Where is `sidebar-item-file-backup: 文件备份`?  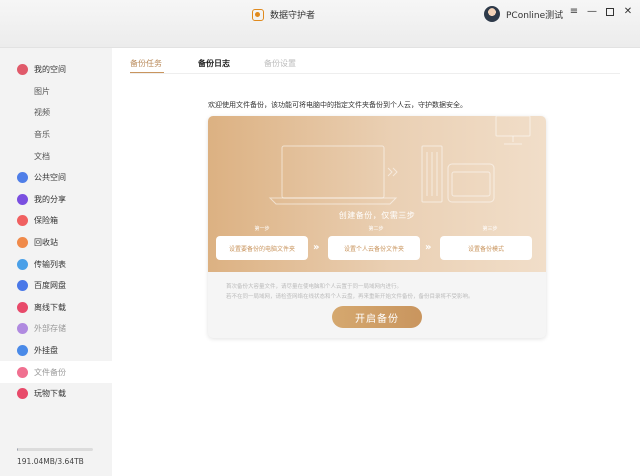
sidebar-item-file-backup: 文件备份 is located at coordinates (56, 372).